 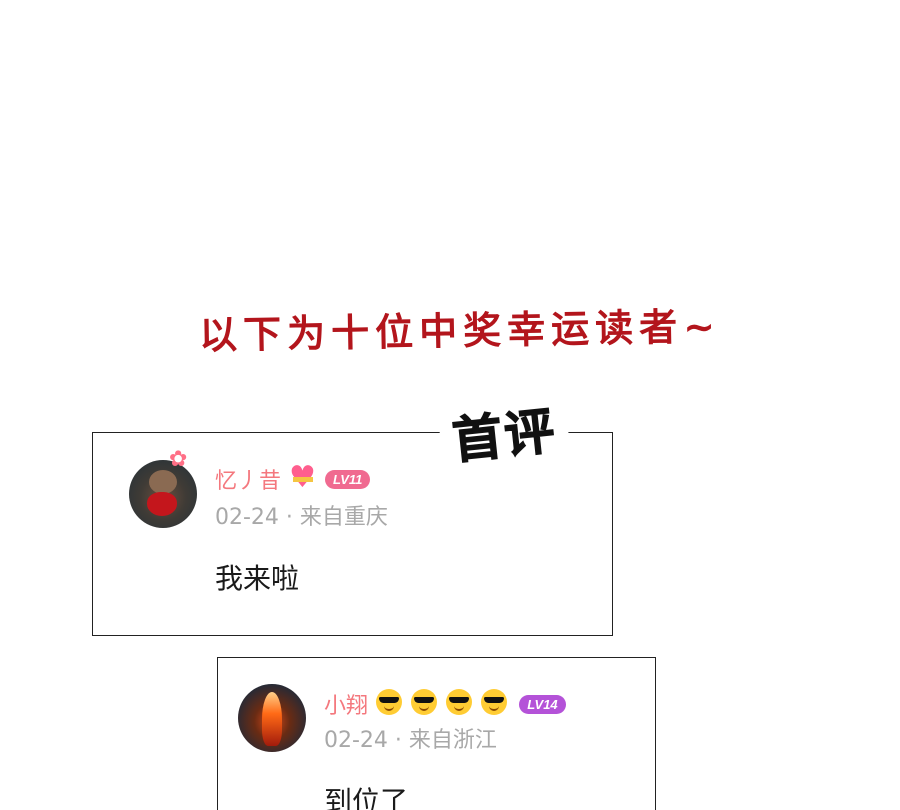 What do you see at coordinates (163, 482) in the screenshot?
I see `teddy-bear-head-icon` at bounding box center [163, 482].